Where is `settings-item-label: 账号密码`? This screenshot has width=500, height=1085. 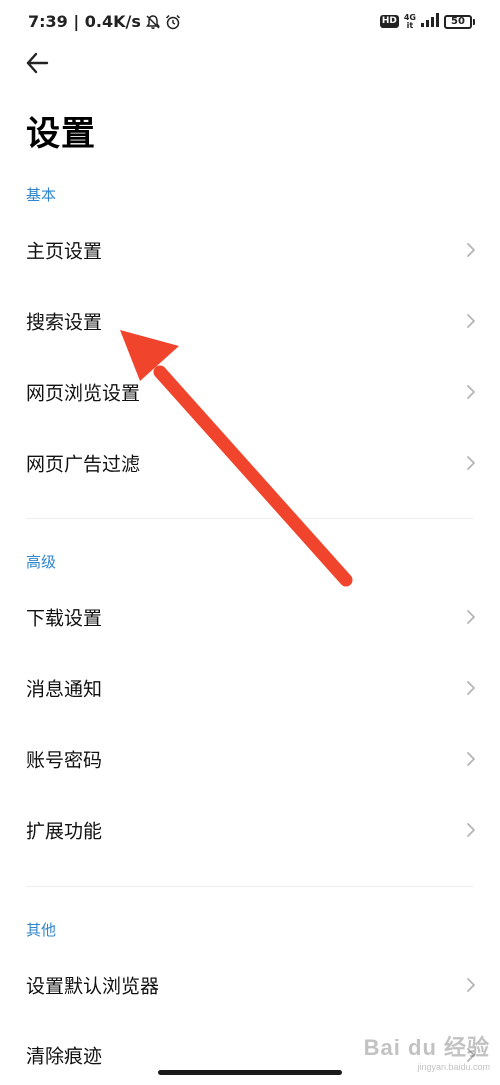 settings-item-label: 账号密码 is located at coordinates (64, 760).